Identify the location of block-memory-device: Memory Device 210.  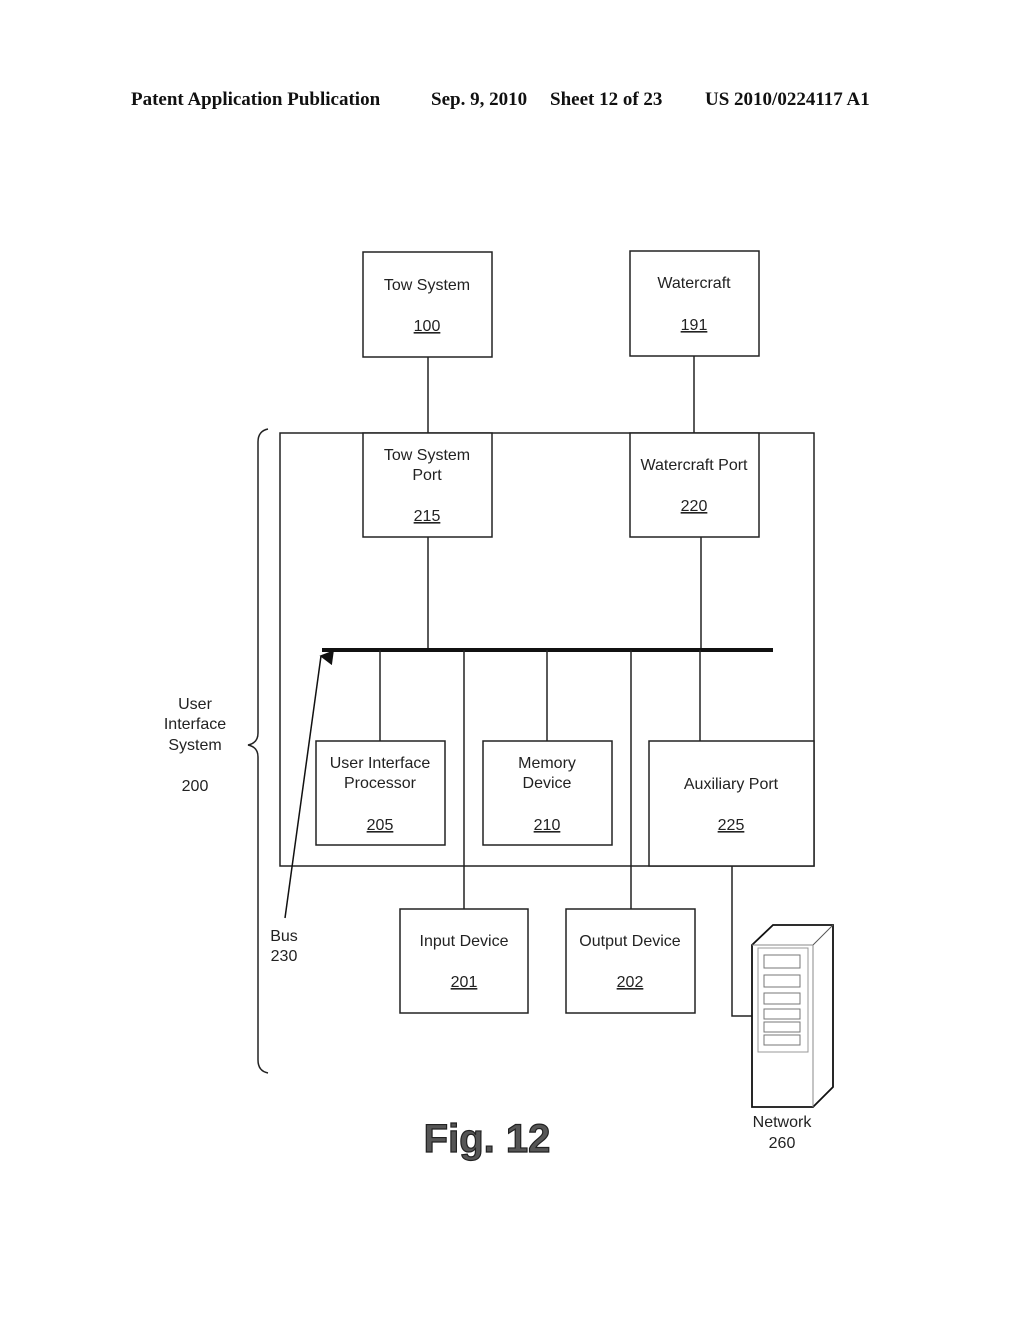
(547, 793).